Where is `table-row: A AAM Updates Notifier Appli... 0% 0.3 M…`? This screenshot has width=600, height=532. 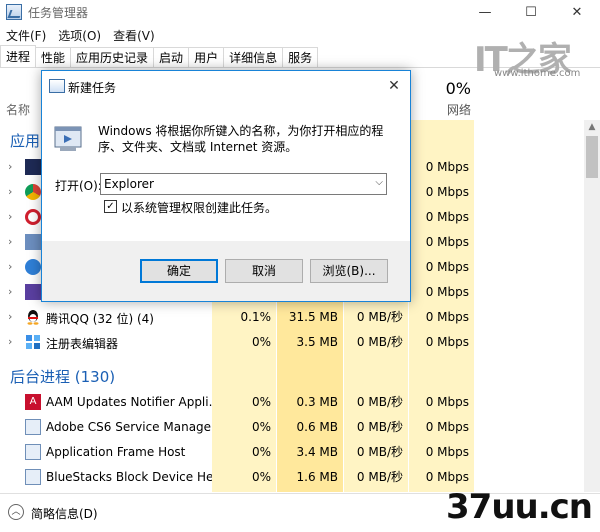
table-row: A AAM Updates Notifier Appli... 0% 0.3 M… is located at coordinates (292, 402).